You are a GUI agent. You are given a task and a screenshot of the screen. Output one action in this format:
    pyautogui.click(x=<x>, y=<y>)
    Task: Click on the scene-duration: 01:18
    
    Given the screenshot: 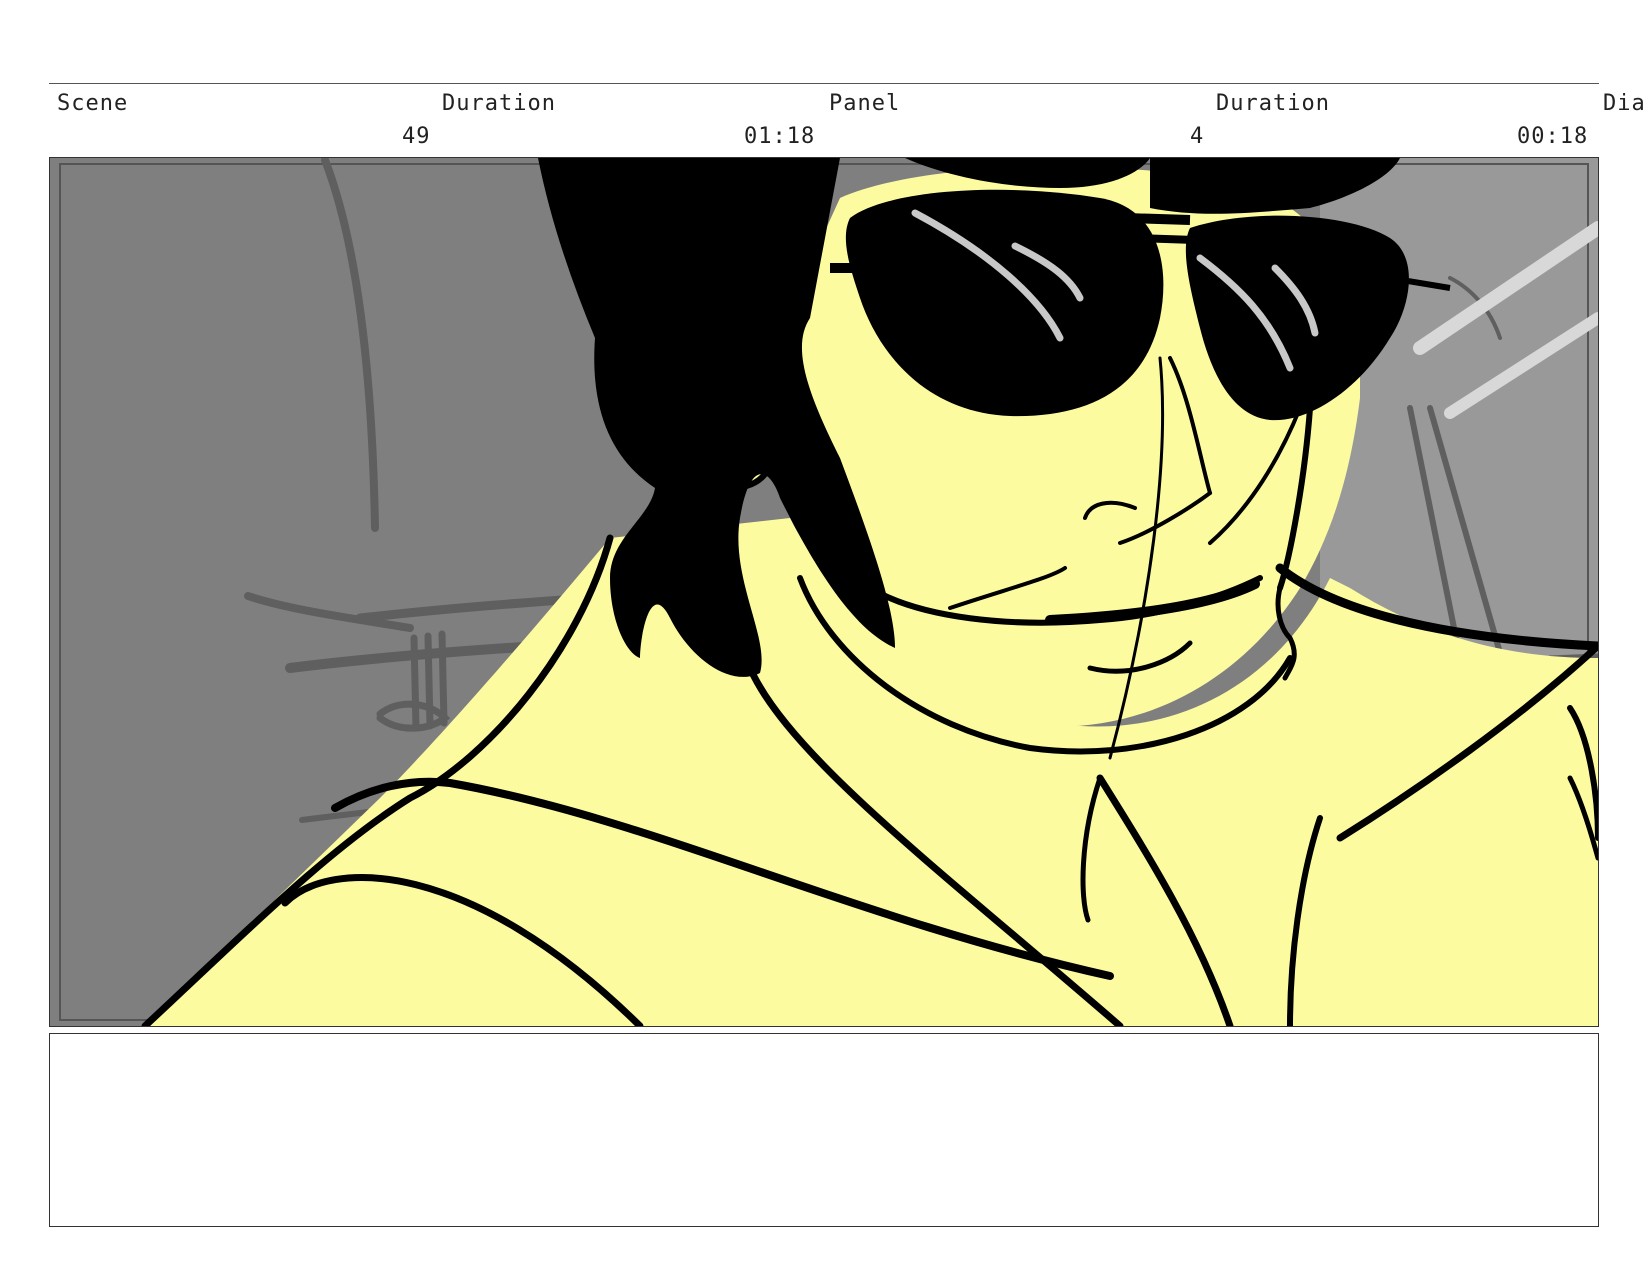 What is the action you would take?
    pyautogui.click(x=780, y=136)
    